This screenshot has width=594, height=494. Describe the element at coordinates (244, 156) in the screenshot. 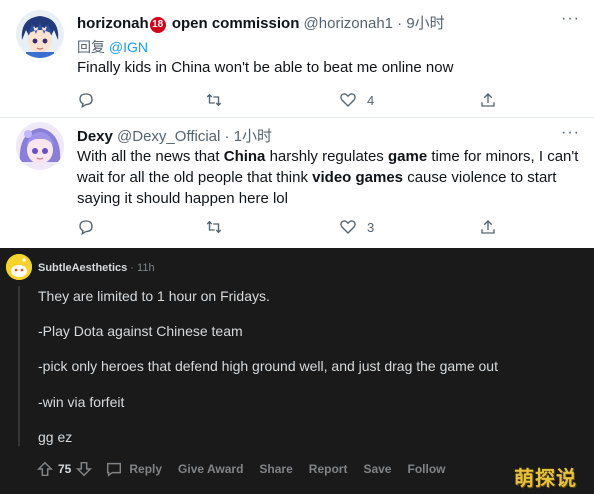

I see `text-keyword: China` at that location.